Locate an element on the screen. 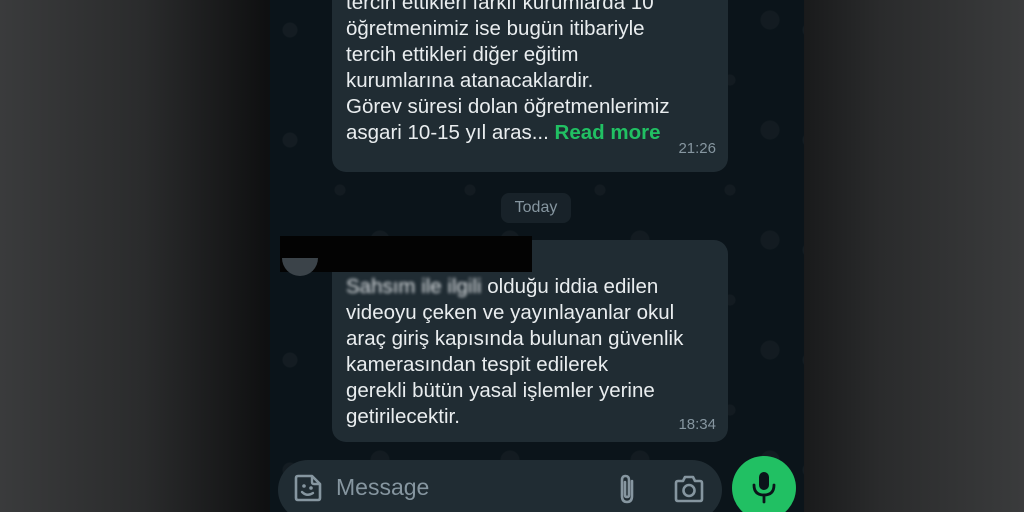 Image resolution: width=1024 pixels, height=512 pixels. message-input: Message is located at coordinates (382, 487).